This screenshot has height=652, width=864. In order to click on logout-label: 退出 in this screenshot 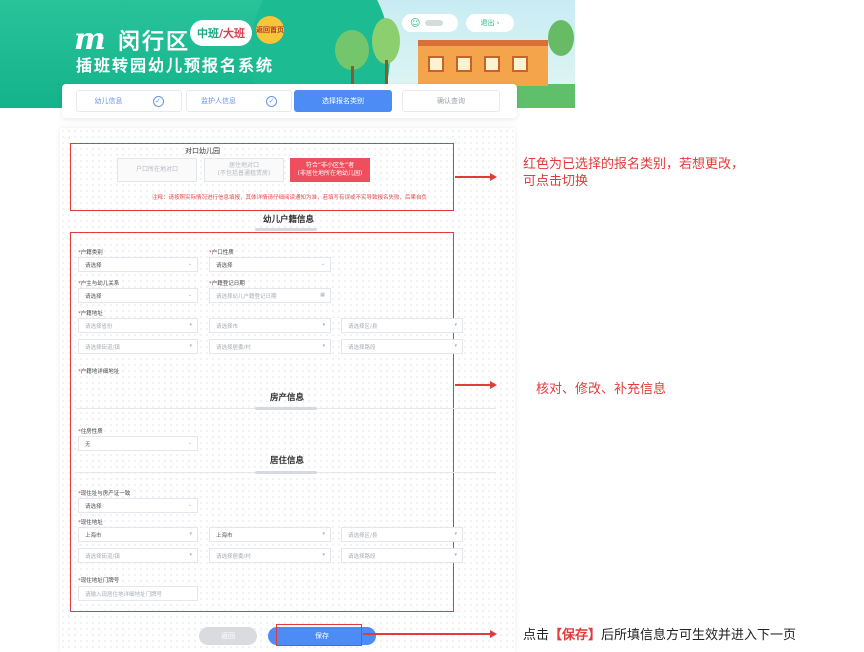, I will do `click(487, 23)`.